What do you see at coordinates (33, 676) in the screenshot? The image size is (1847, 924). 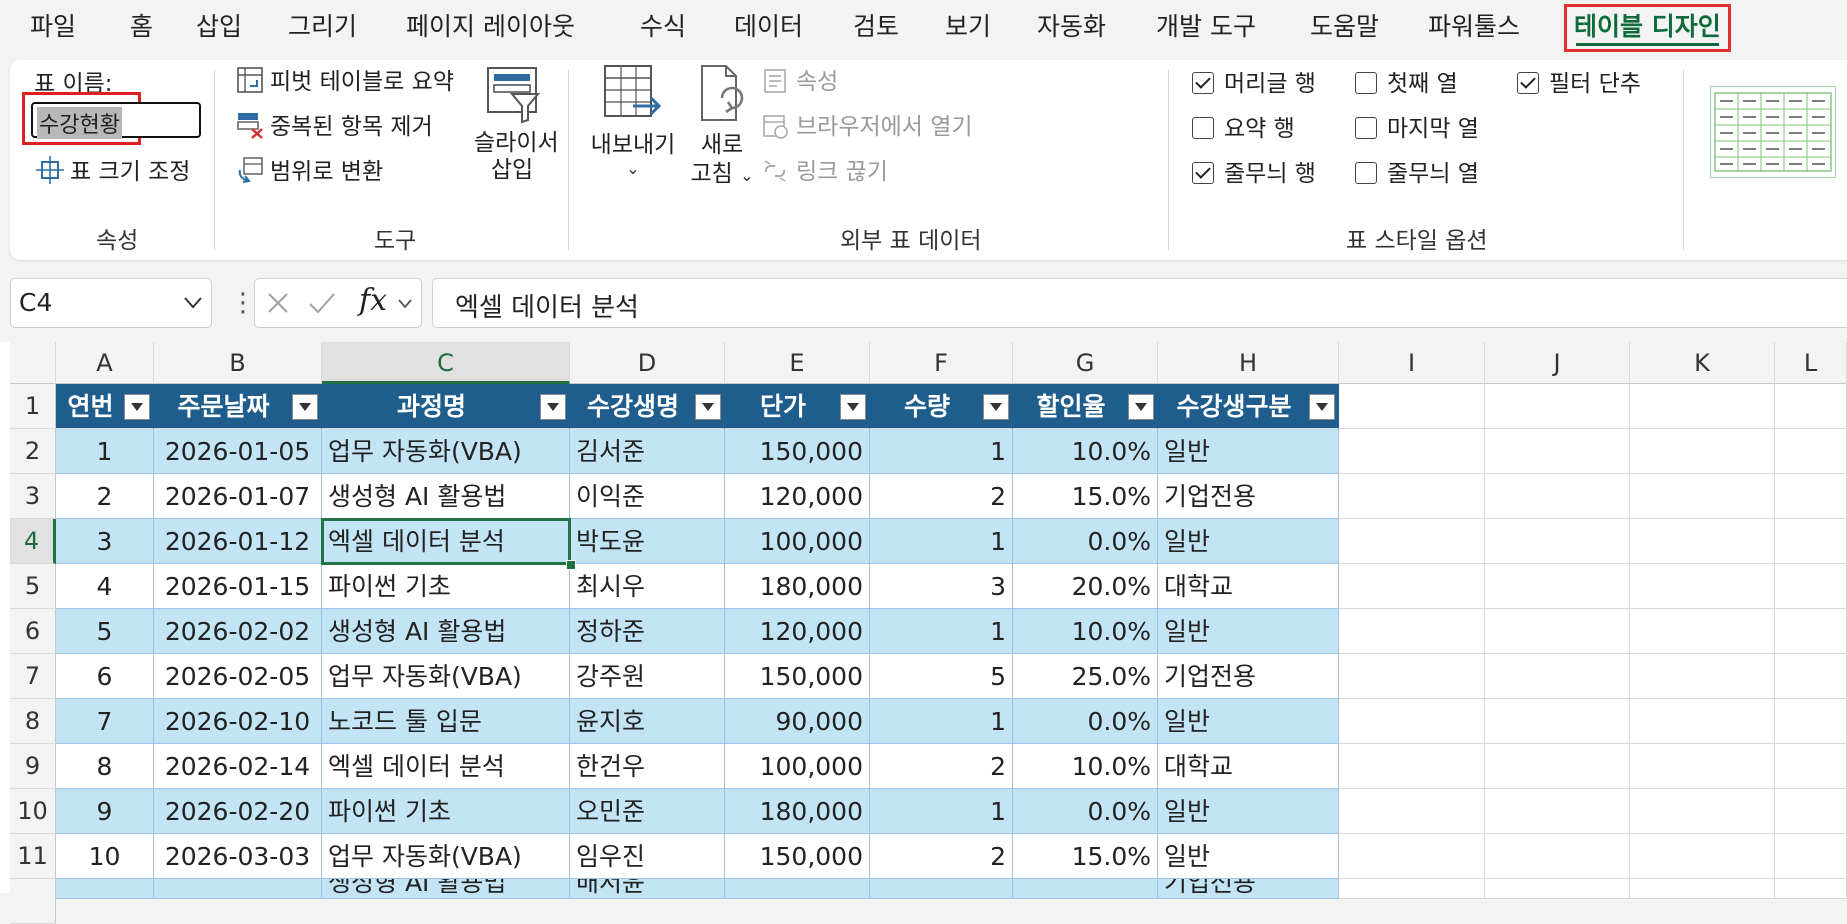 I see `row-header: 7` at bounding box center [33, 676].